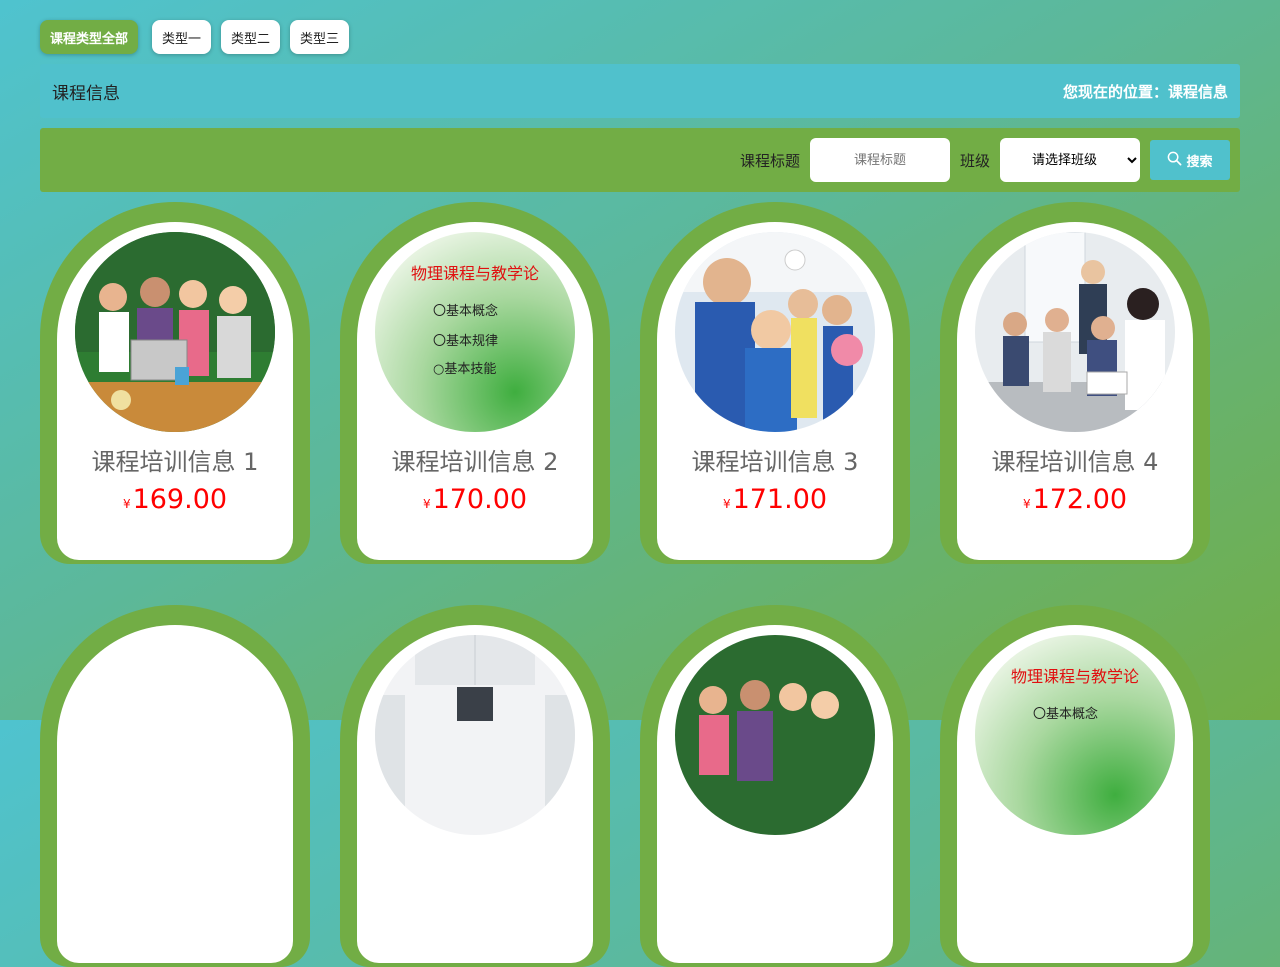 The image size is (1280, 967). Describe the element at coordinates (180, 499) in the screenshot. I see `price-value: 169.00` at that location.